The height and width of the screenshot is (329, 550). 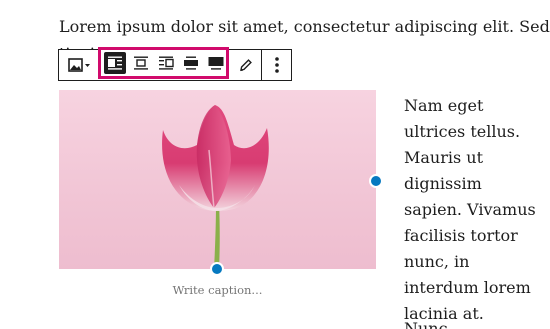 I want to click on resize-handle-right, so click(x=376, y=181).